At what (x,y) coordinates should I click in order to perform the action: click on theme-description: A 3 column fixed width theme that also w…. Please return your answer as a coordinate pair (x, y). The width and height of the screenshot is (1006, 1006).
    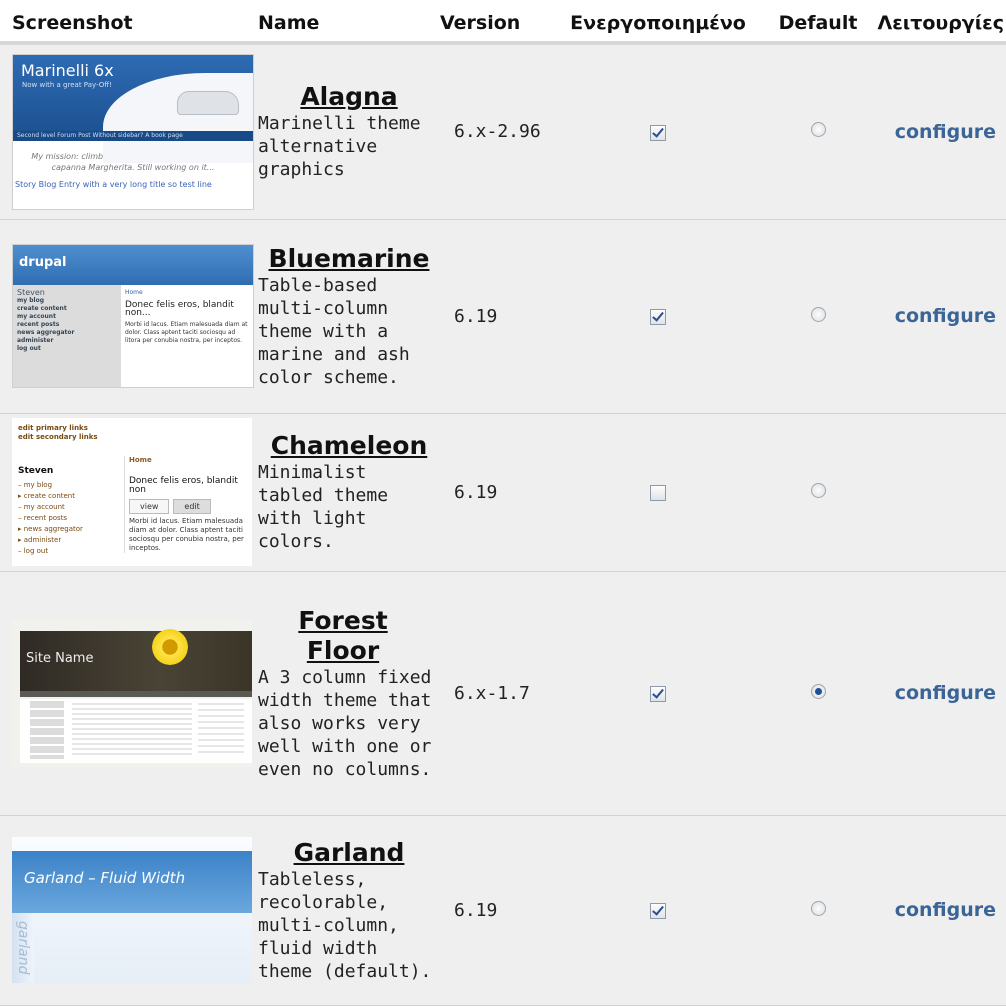
    Looking at the image, I should click on (345, 723).